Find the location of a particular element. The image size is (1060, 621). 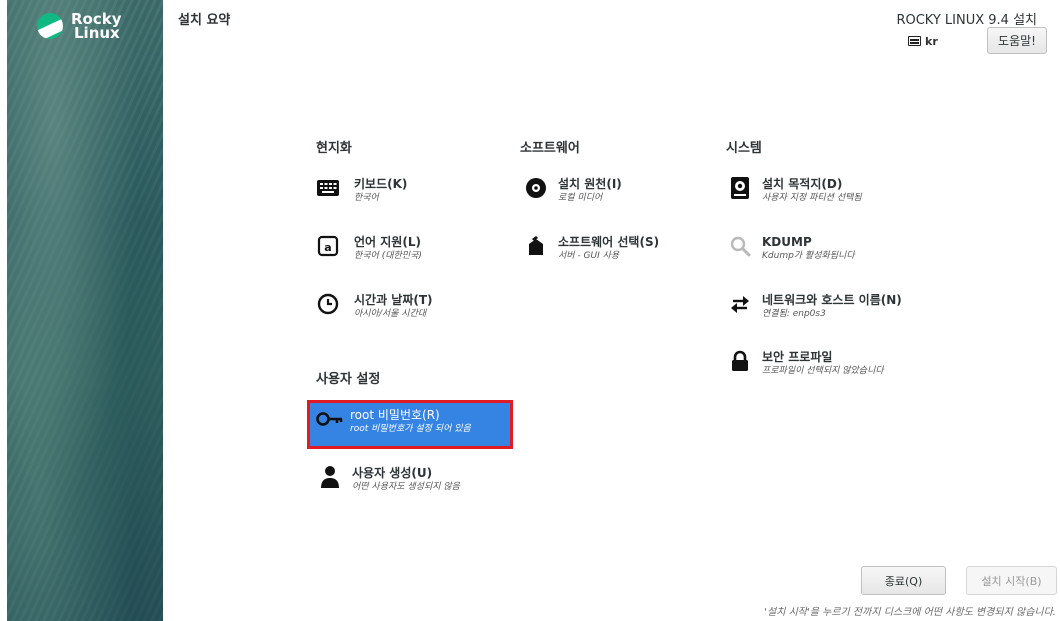

clock-icon is located at coordinates (328, 304).